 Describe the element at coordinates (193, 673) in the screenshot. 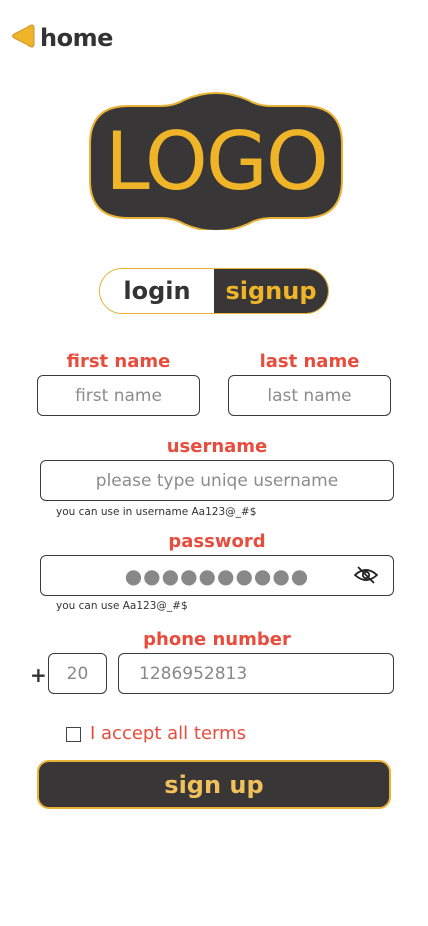

I see `phone-number-value: 1286952813` at that location.